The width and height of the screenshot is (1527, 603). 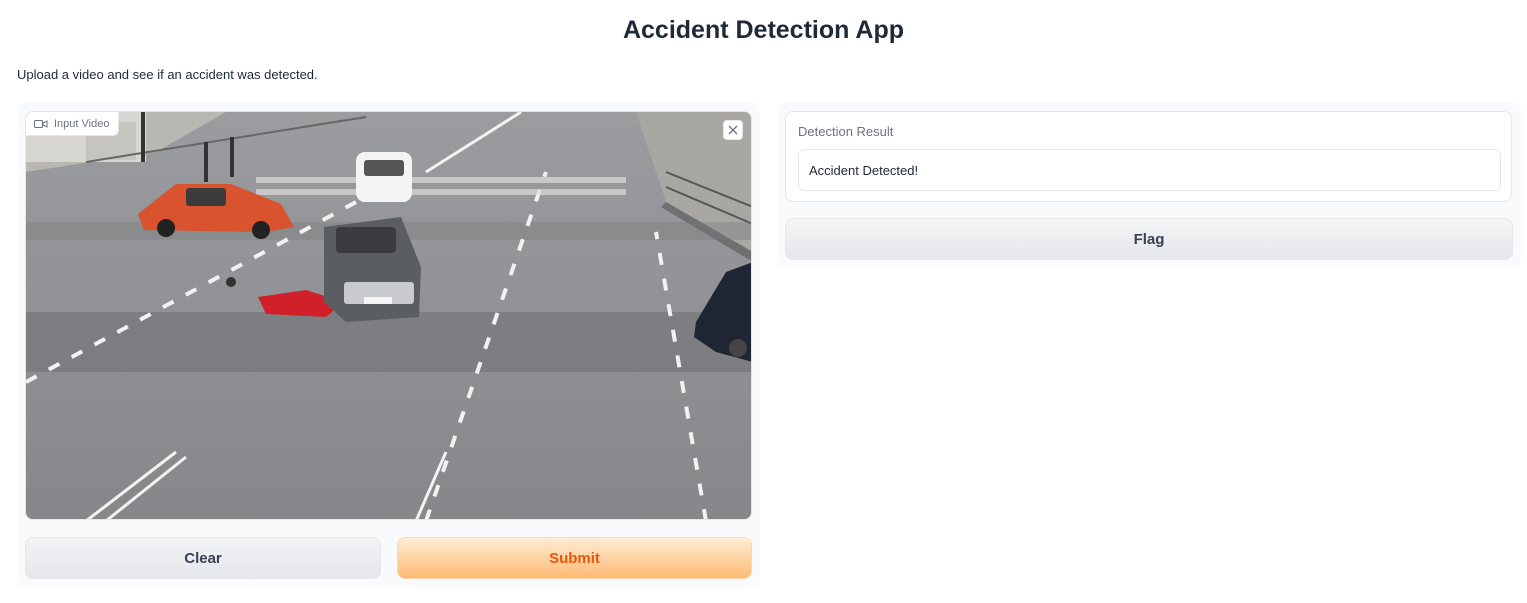 What do you see at coordinates (574, 558) in the screenshot?
I see `submit-button: Submit` at bounding box center [574, 558].